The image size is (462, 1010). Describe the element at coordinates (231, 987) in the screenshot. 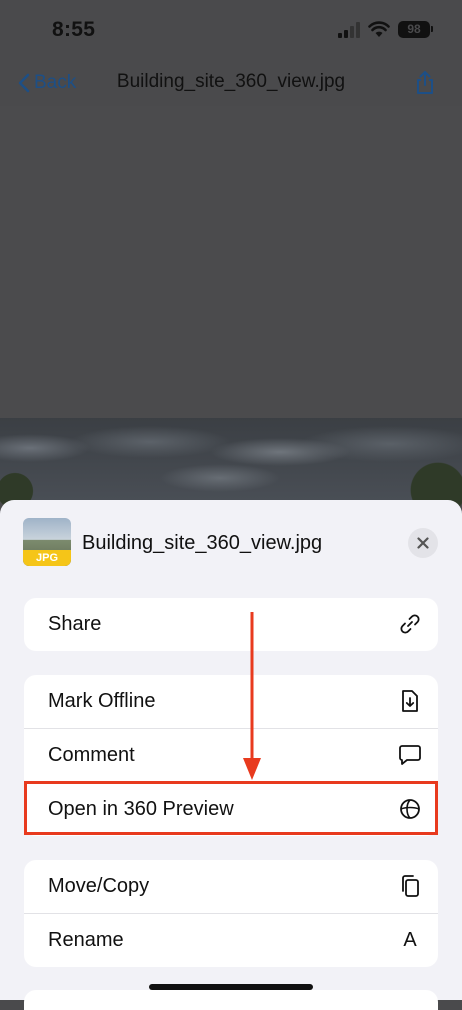

I see `home-indicator` at that location.